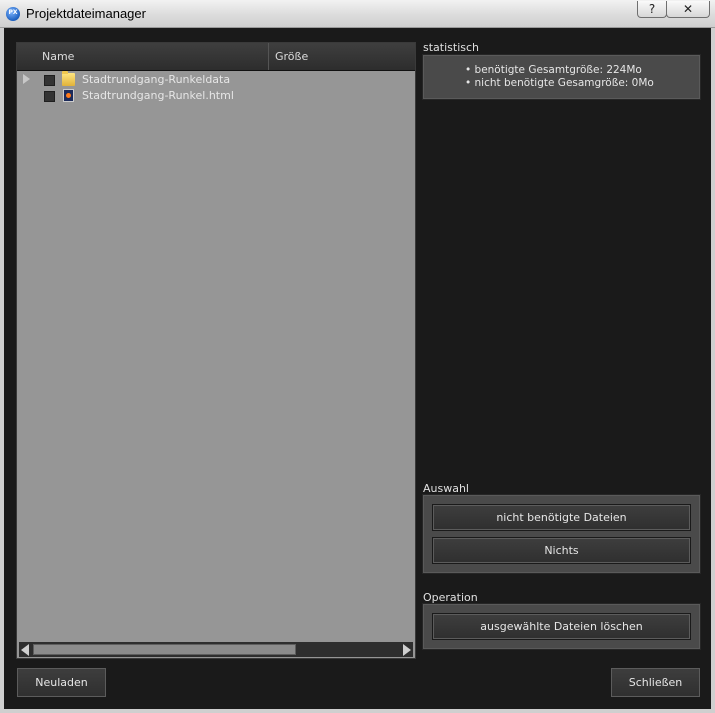 The height and width of the screenshot is (713, 715). Describe the element at coordinates (143, 56) in the screenshot. I see `column-header-name: Name` at that location.